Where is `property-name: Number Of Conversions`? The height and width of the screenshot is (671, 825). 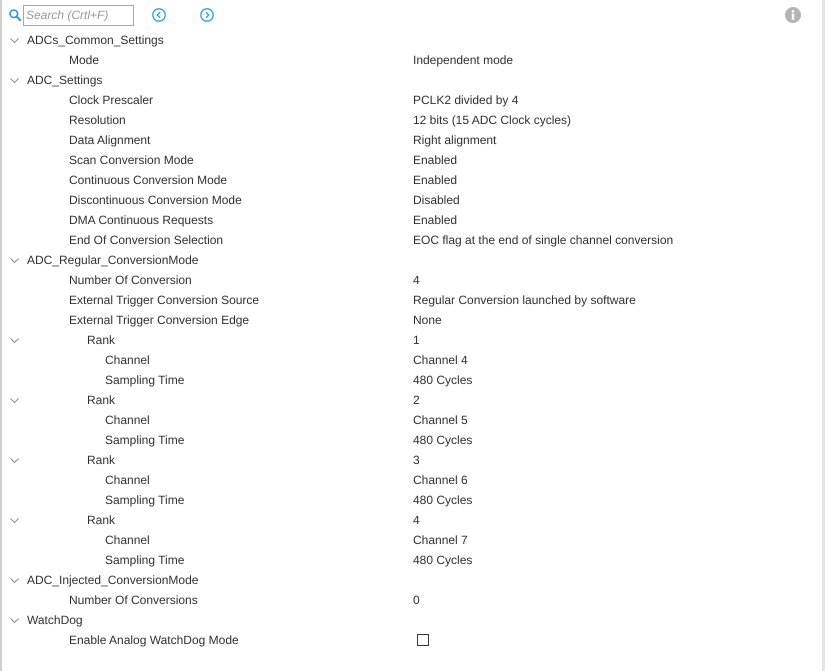 property-name: Number Of Conversions is located at coordinates (133, 600).